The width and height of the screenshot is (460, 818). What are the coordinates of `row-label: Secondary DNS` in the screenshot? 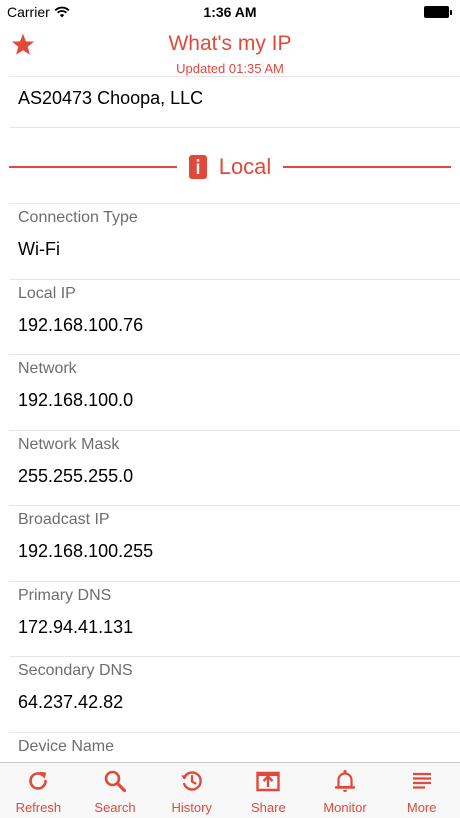 It's located at (75, 670).